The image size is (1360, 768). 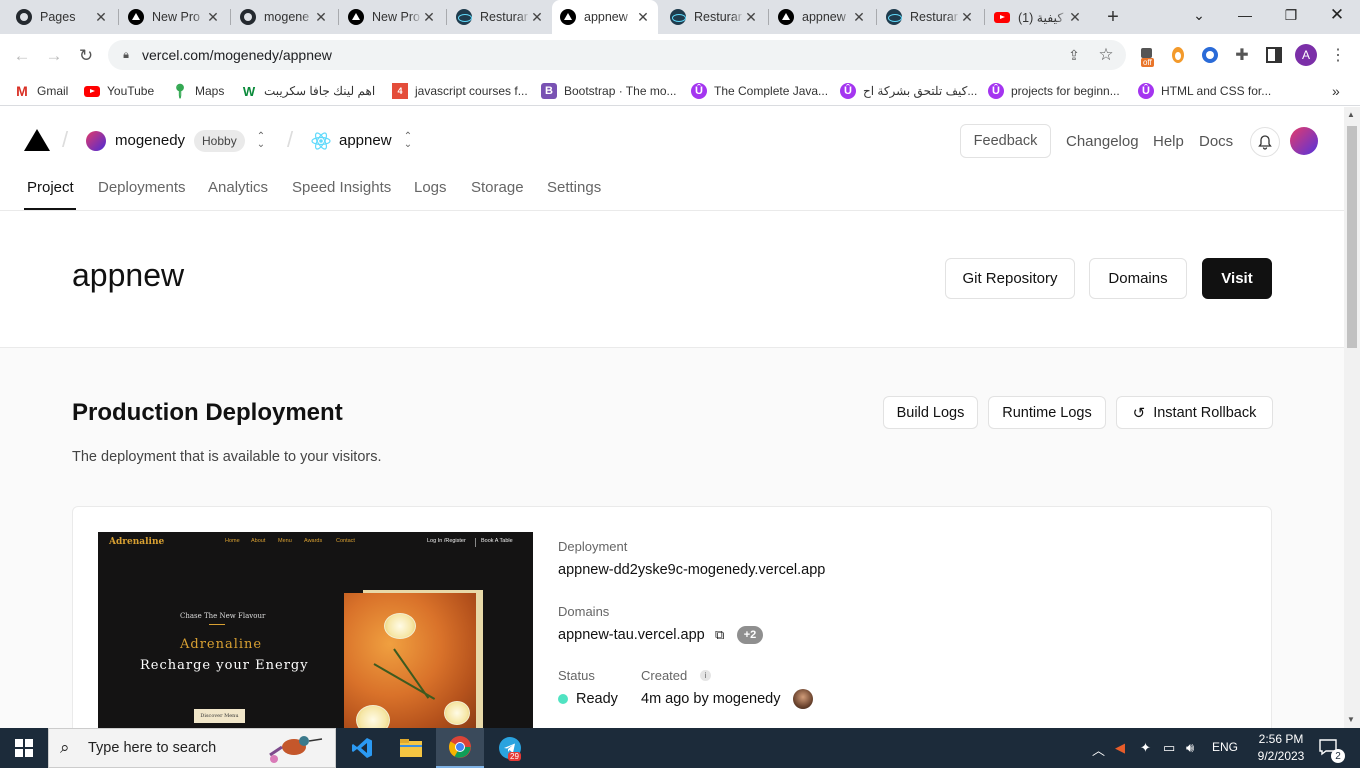 What do you see at coordinates (119, 91) in the screenshot?
I see `bookmark-youtube: YouTube` at bounding box center [119, 91].